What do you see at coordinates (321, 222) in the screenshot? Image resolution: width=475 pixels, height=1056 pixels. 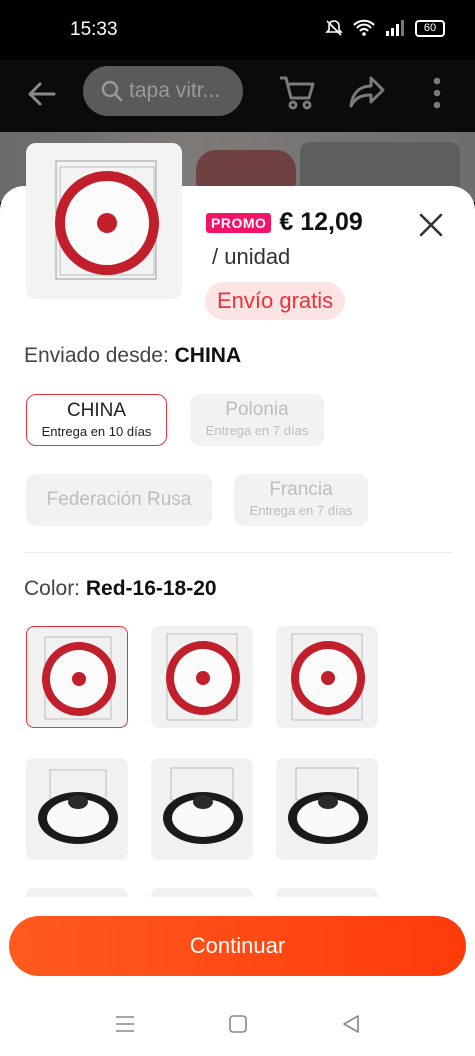 I see `price: € 12,09` at bounding box center [321, 222].